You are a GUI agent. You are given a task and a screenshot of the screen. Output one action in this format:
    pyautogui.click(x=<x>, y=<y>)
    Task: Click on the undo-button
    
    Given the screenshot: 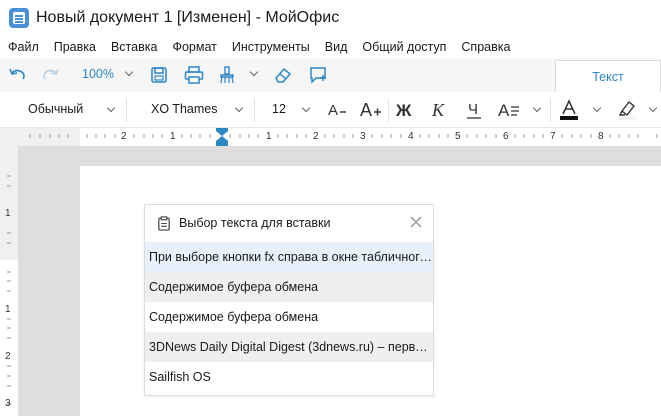 What is the action you would take?
    pyautogui.click(x=17, y=75)
    